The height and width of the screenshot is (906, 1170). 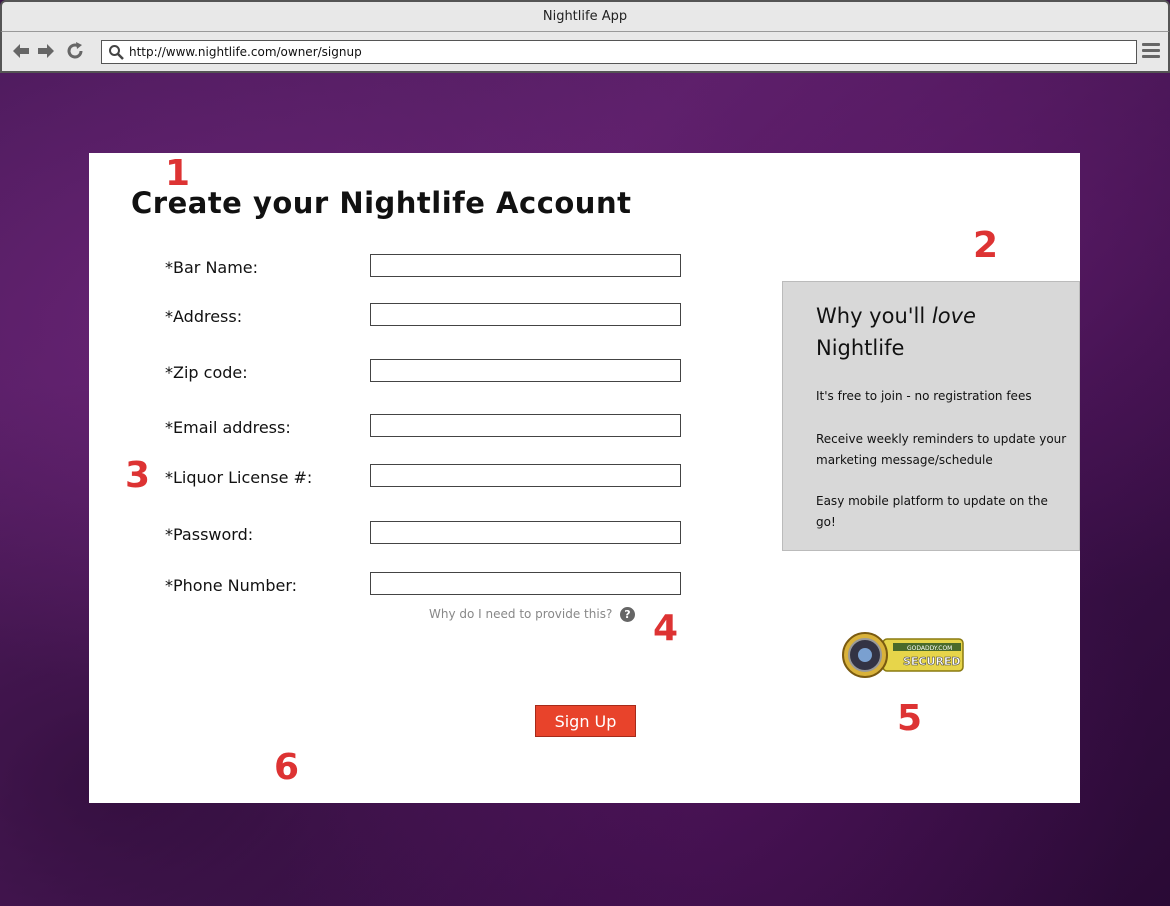 I want to click on annotation-marker-5: 5, so click(x=910, y=718).